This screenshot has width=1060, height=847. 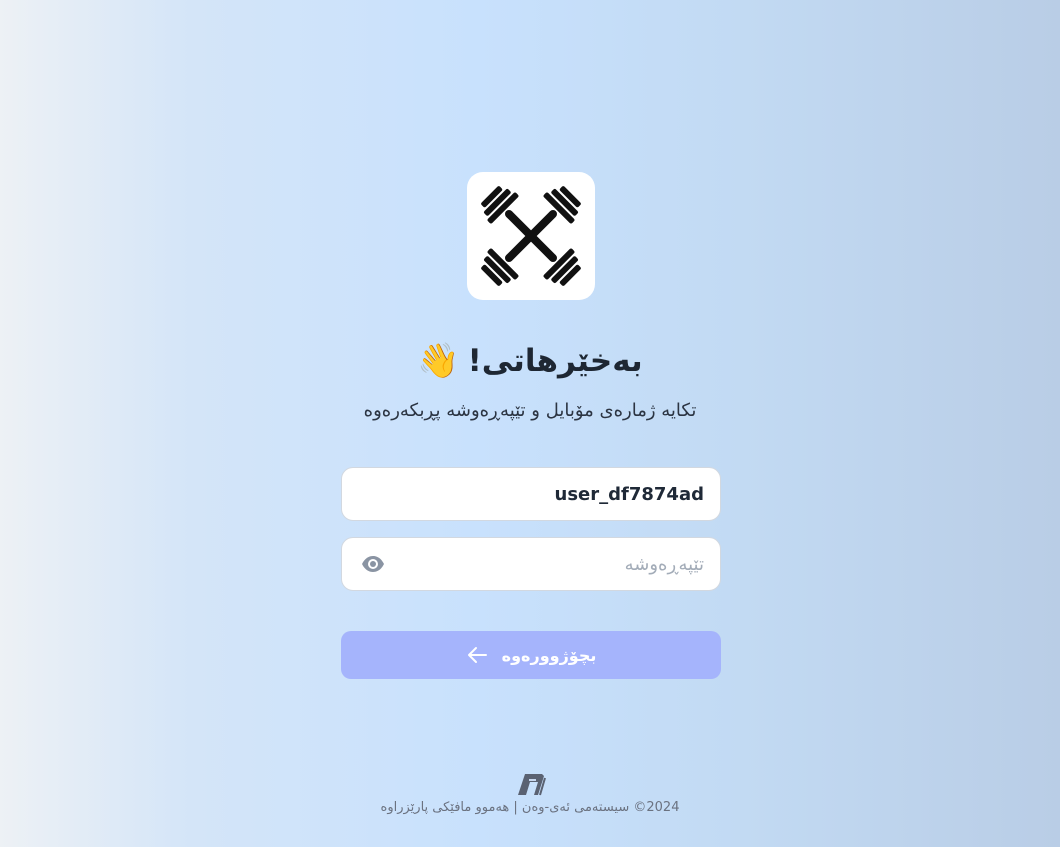 I want to click on username-input, so click(x=531, y=494).